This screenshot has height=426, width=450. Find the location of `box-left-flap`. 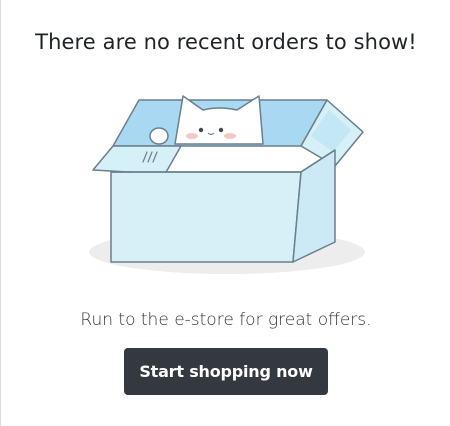

box-left-flap is located at coordinates (137, 160).